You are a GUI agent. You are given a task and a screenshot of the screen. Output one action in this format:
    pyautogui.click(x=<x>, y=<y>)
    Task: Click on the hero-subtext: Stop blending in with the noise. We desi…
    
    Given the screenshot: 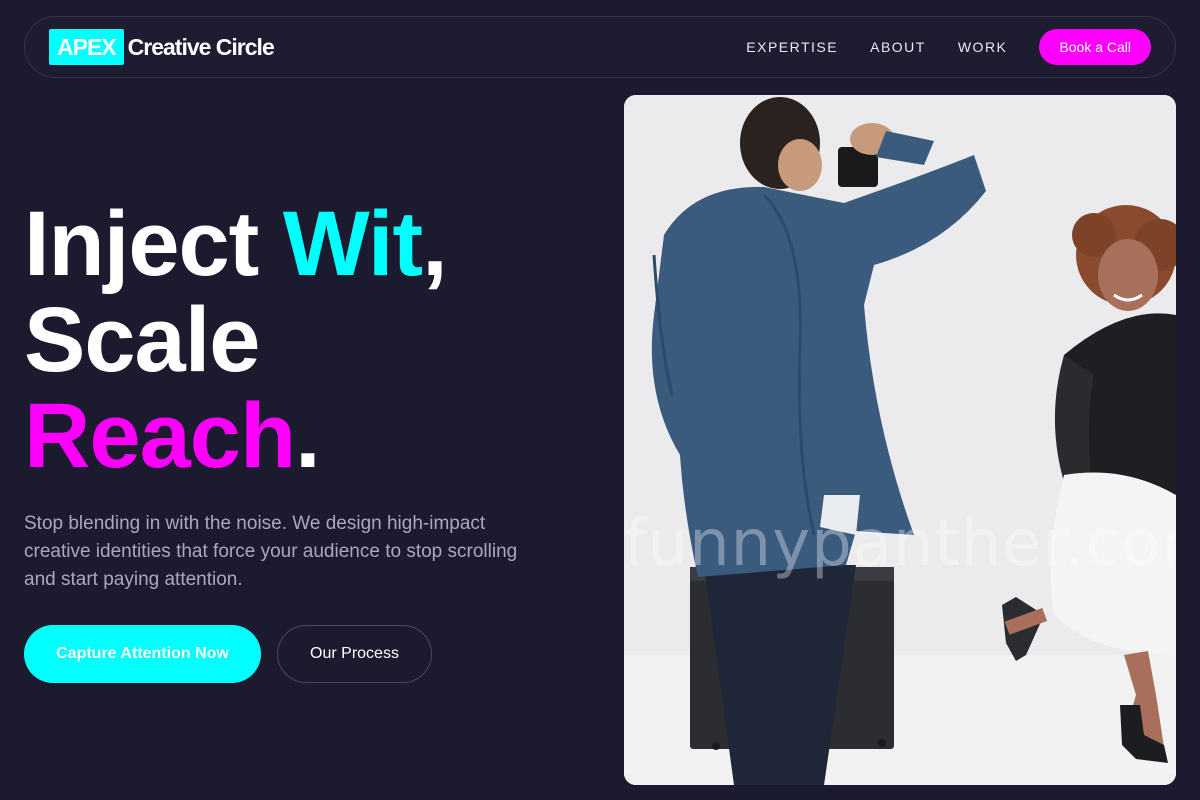 What is the action you would take?
    pyautogui.click(x=271, y=551)
    